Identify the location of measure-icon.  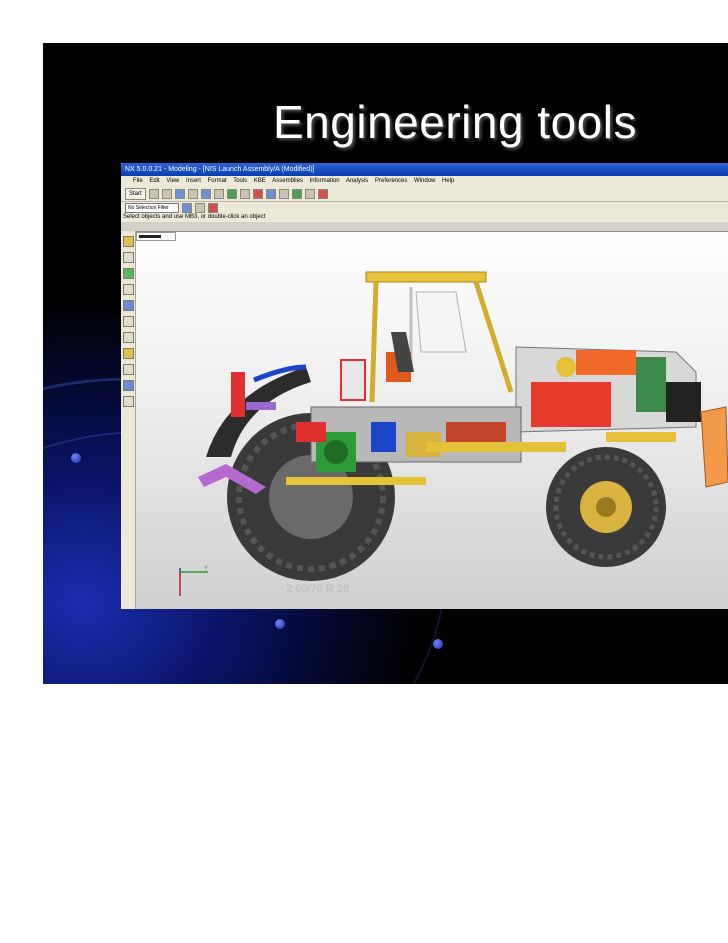
(309, 194).